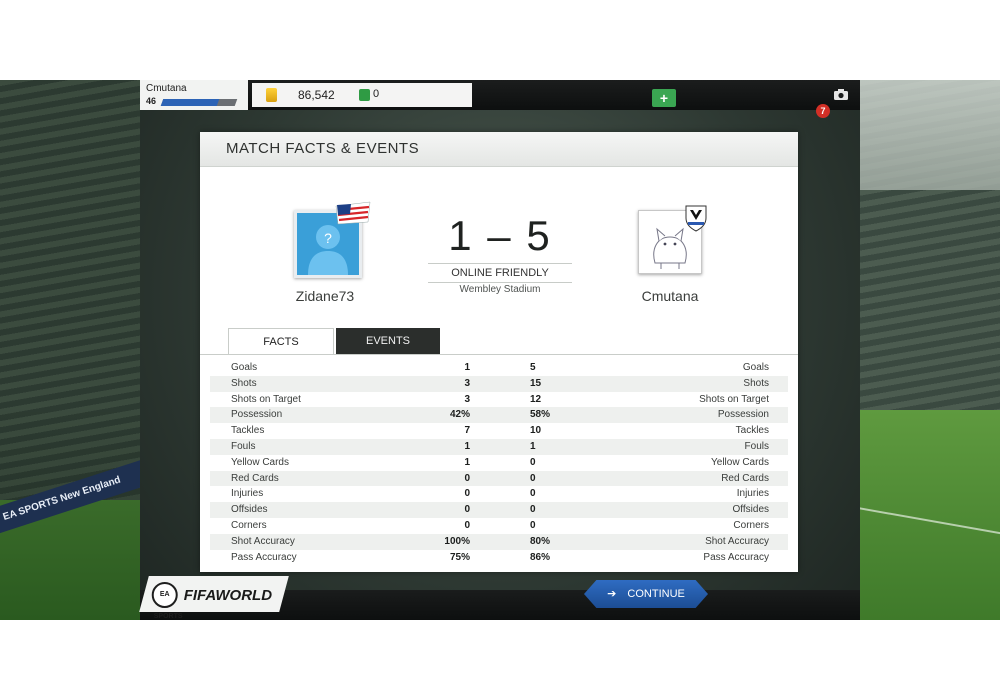  Describe the element at coordinates (467, 431) in the screenshot. I see `stat-value-home: 7` at that location.